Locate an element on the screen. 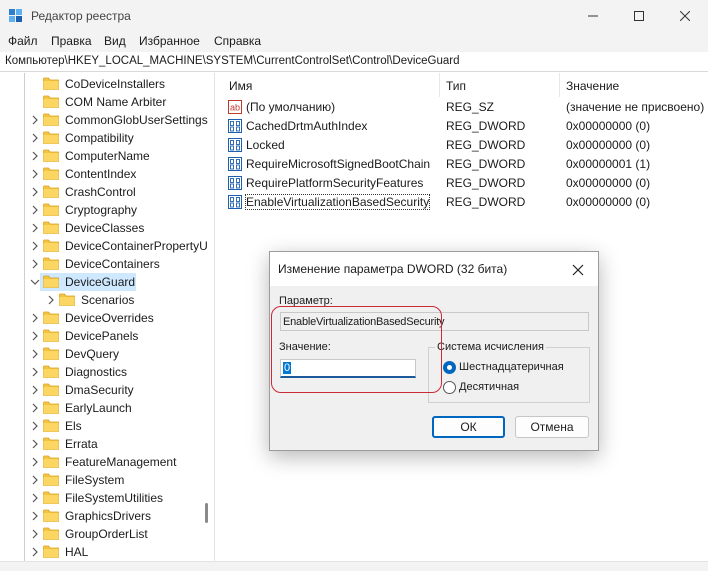  tree-item: DeviceOverrides is located at coordinates (107, 318).